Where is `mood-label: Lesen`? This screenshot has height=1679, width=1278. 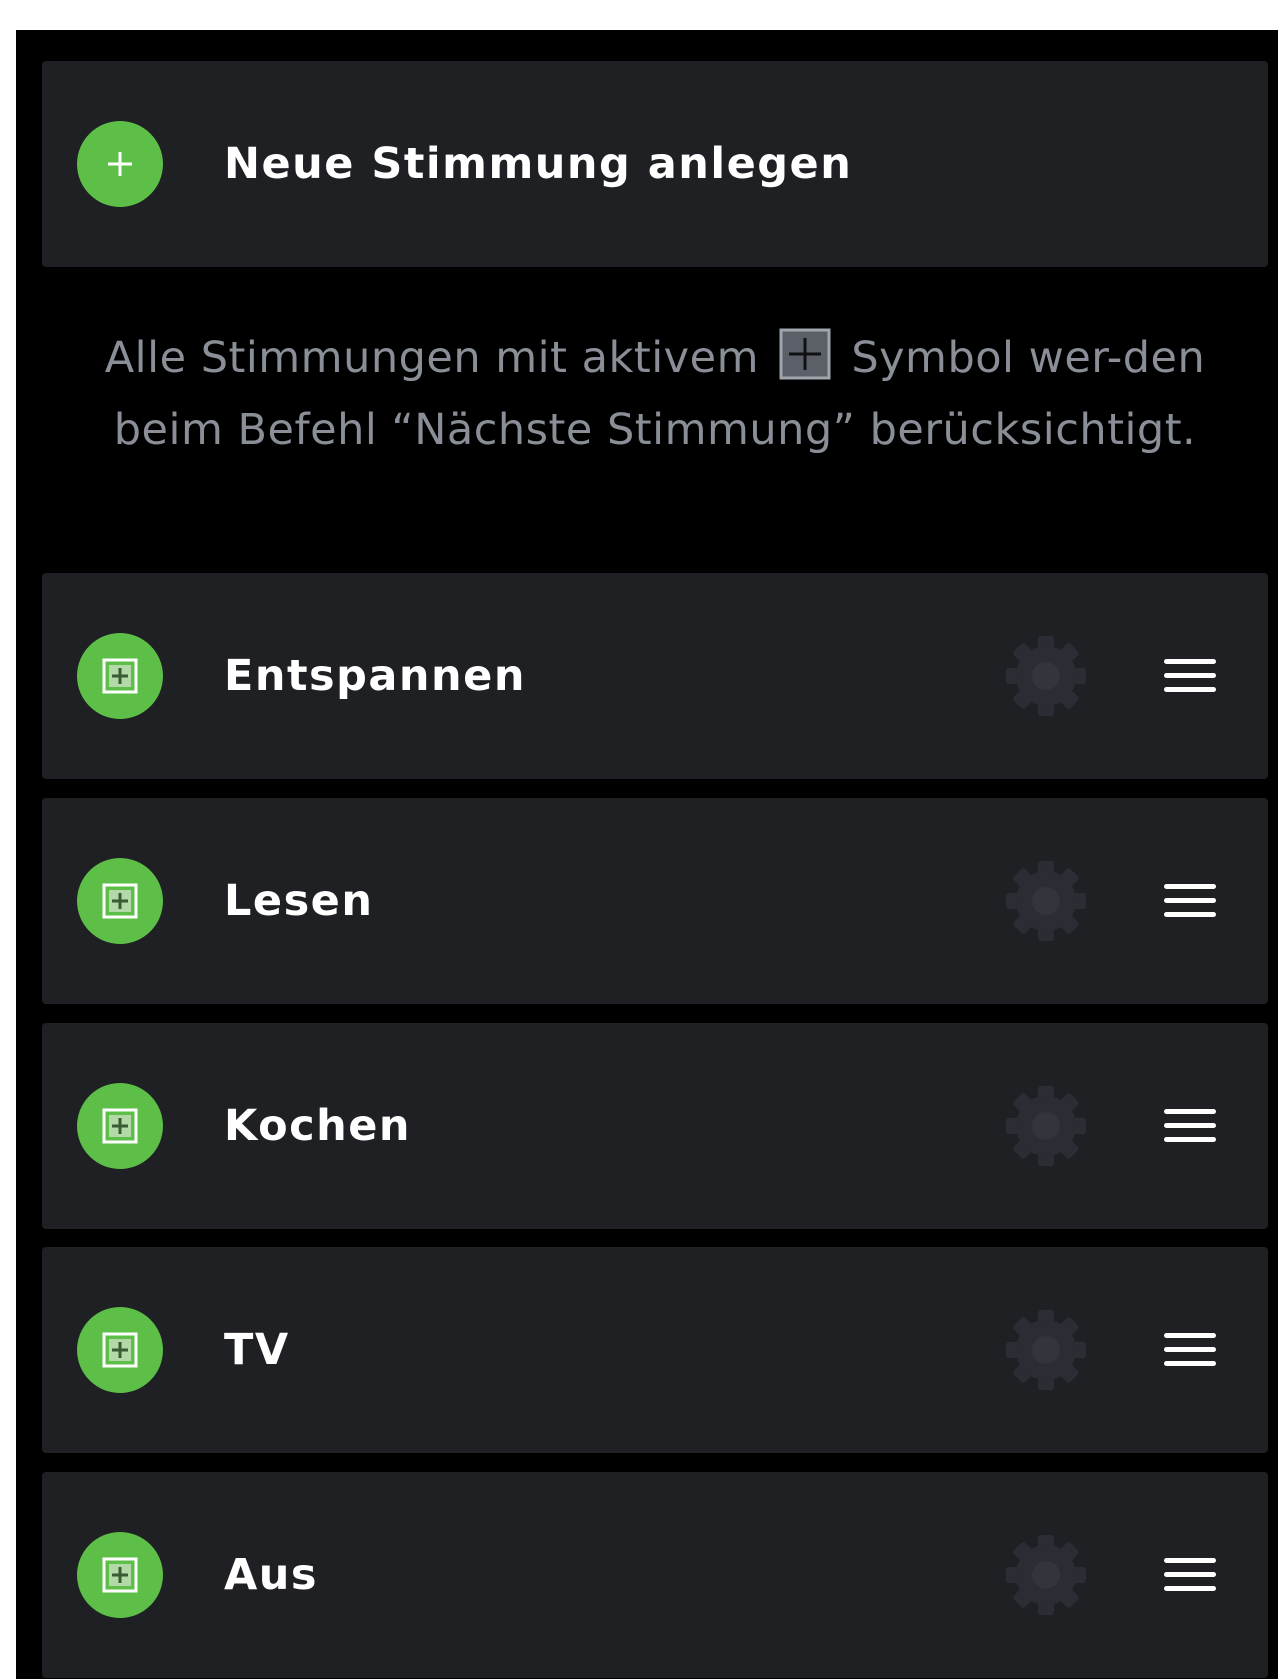
mood-label: Lesen is located at coordinates (299, 901).